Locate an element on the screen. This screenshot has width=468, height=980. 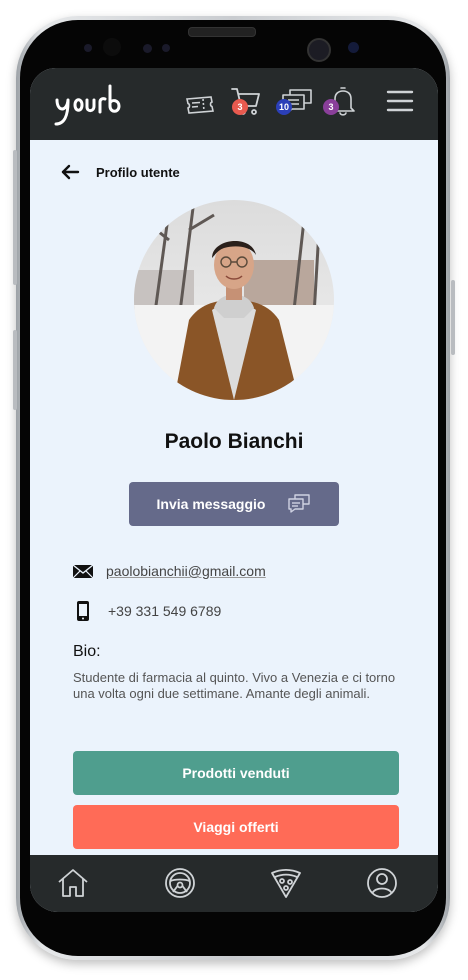
volume-down-button is located at coordinates (15, 370).